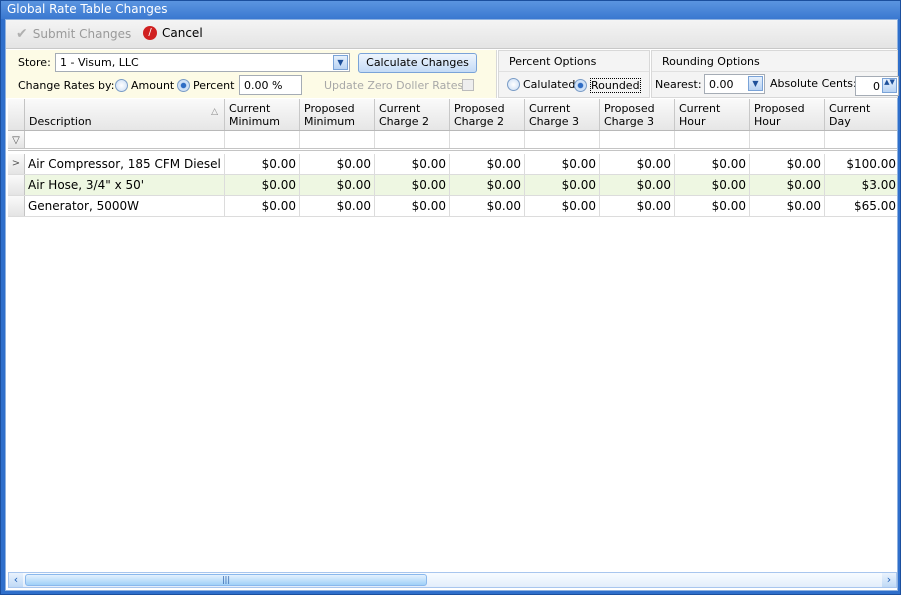  I want to click on description-cell: Generator, 5000W, so click(125, 206).